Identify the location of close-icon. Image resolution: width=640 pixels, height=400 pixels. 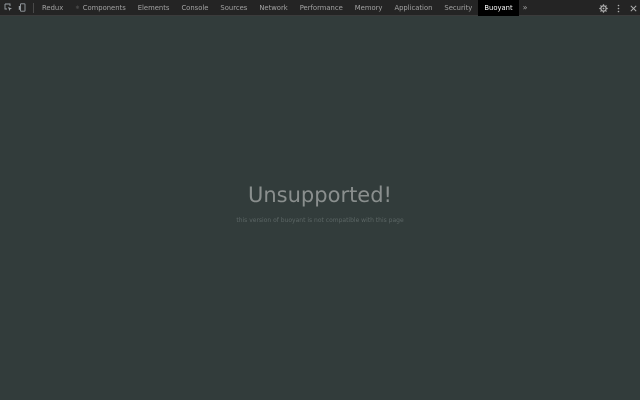
(633, 8).